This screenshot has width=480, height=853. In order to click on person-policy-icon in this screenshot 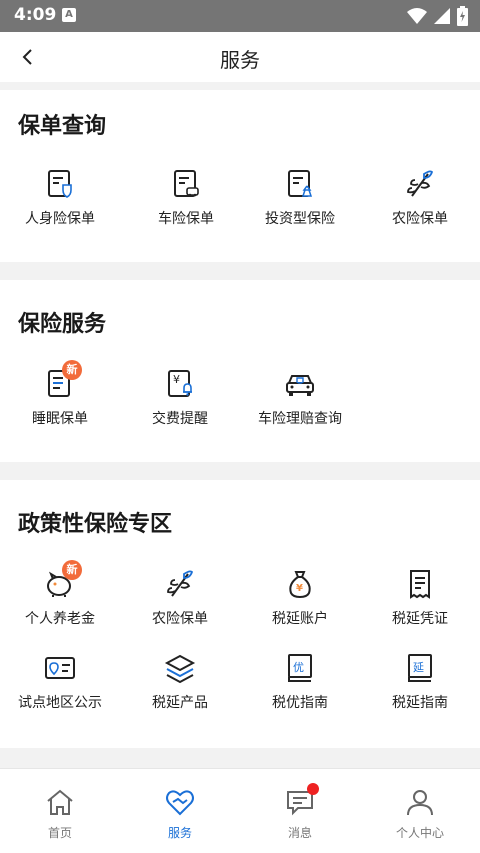, I will do `click(60, 184)`.